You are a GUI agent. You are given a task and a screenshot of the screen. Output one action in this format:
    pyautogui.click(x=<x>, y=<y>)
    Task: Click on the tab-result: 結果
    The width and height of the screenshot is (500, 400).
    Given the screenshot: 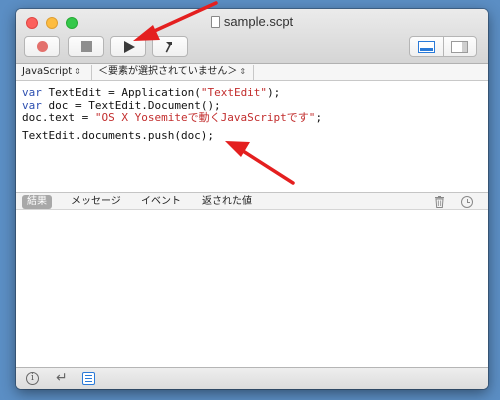 What is the action you would take?
    pyautogui.click(x=37, y=202)
    